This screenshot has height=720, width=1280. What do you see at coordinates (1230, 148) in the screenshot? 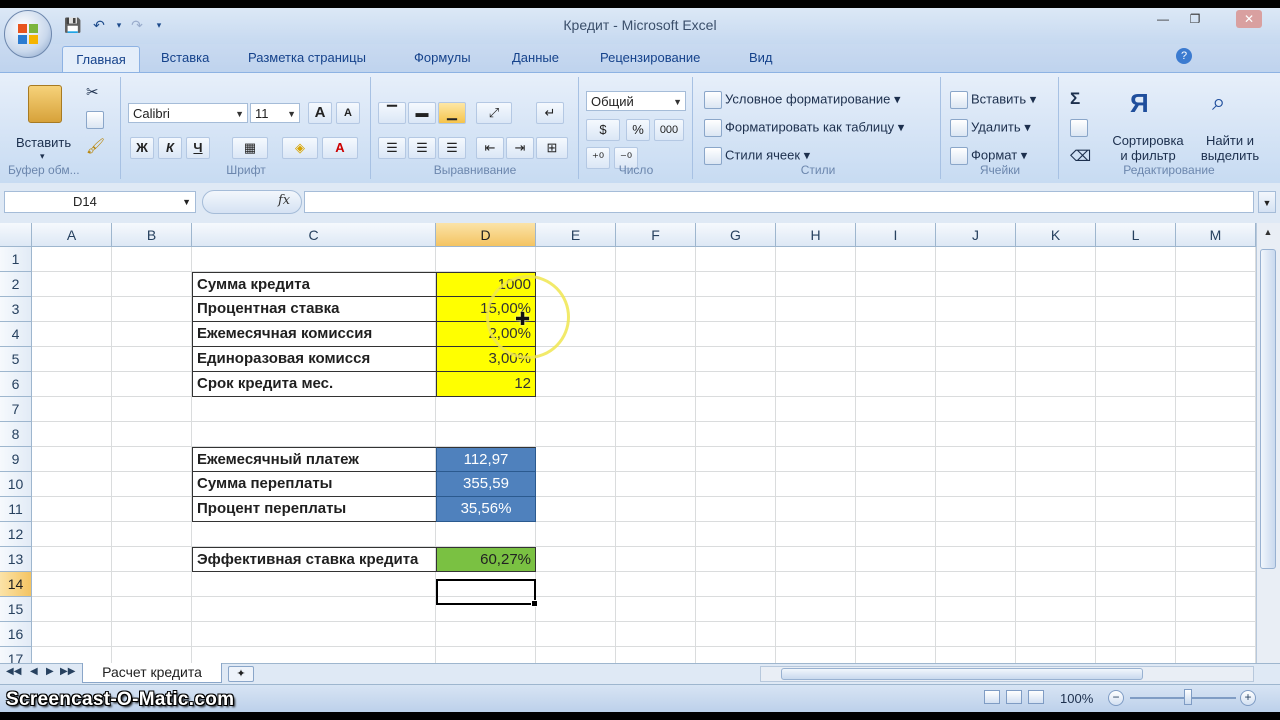
I see `find-select-button: Найти и выделить` at bounding box center [1230, 148].